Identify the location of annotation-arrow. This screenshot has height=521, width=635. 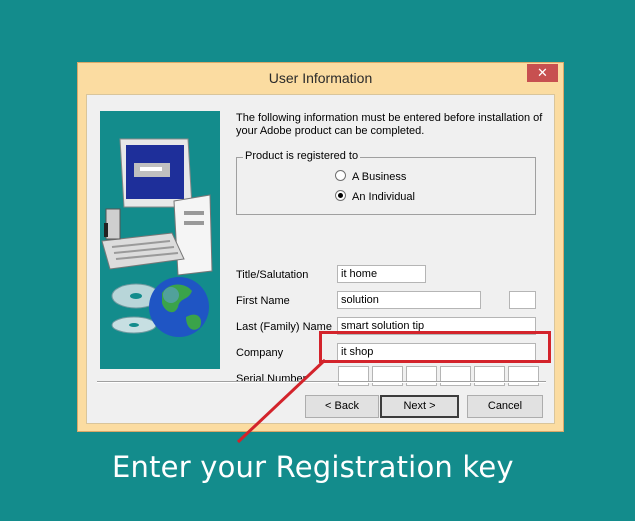
(281, 401).